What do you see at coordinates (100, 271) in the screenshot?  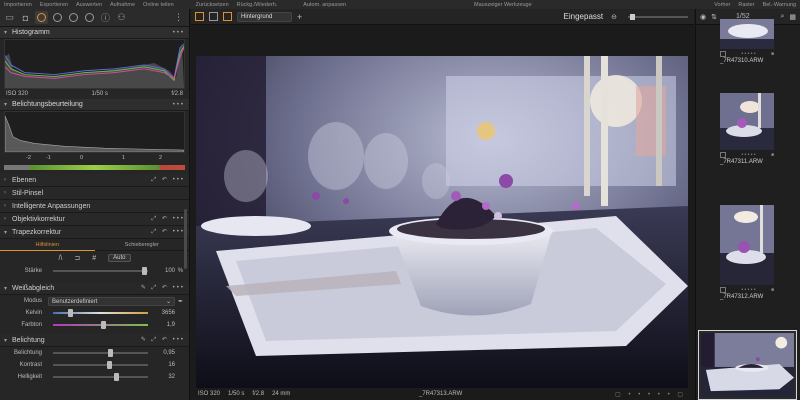 I see `strength-slider` at bounding box center [100, 271].